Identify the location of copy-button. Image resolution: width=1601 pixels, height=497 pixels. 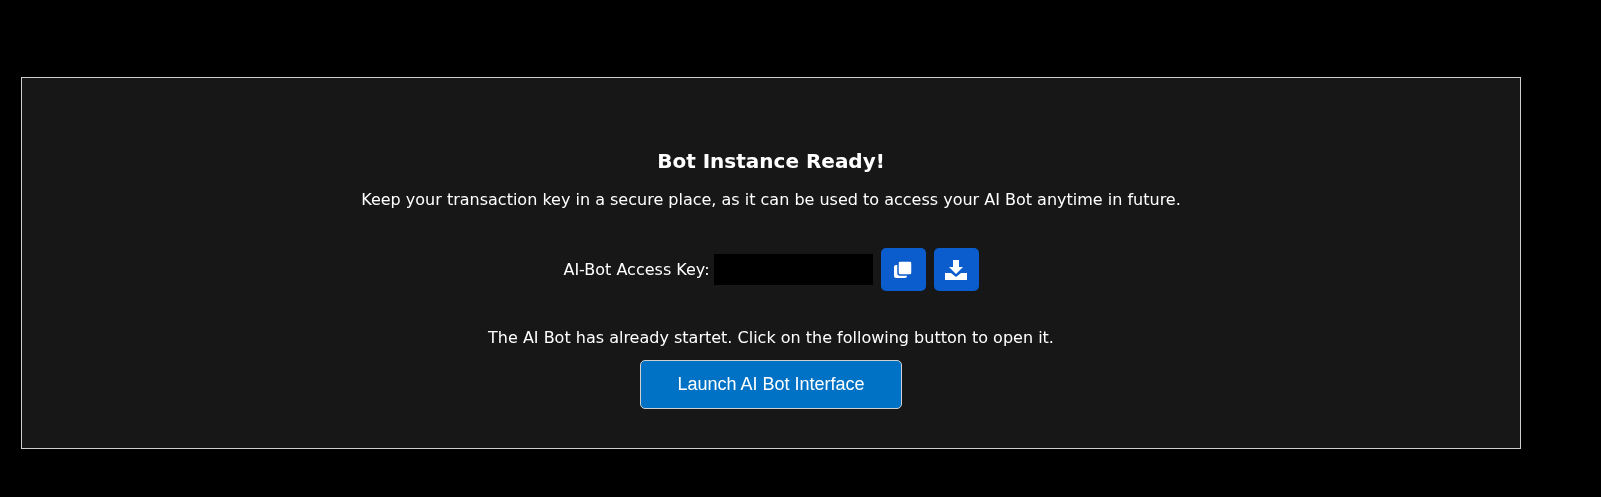
(903, 269).